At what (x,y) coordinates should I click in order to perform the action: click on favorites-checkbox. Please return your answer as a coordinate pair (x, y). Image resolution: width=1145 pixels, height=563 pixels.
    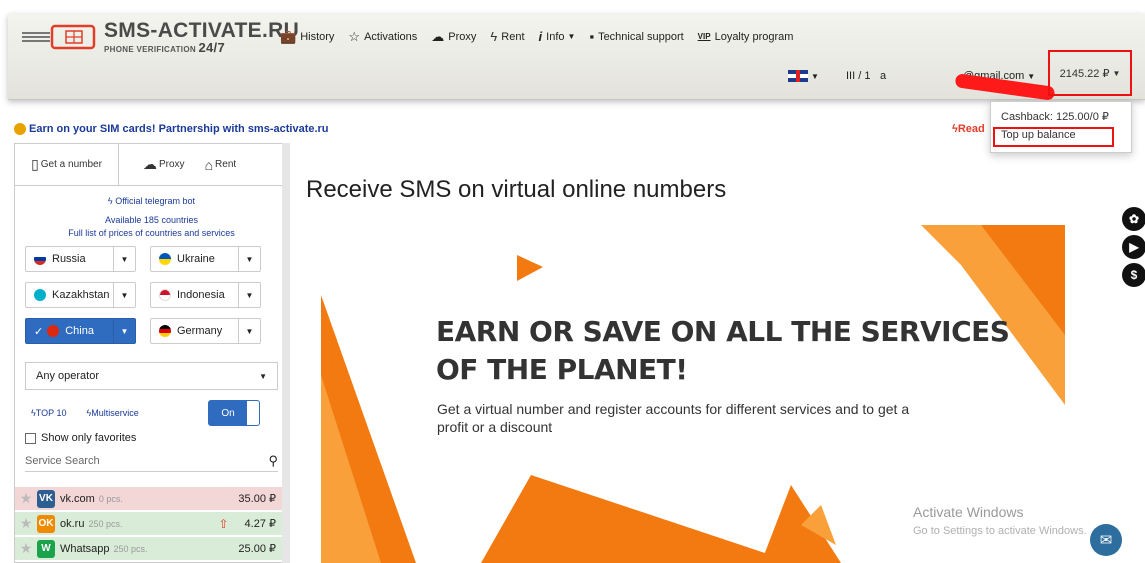
    Looking at the image, I should click on (30, 438).